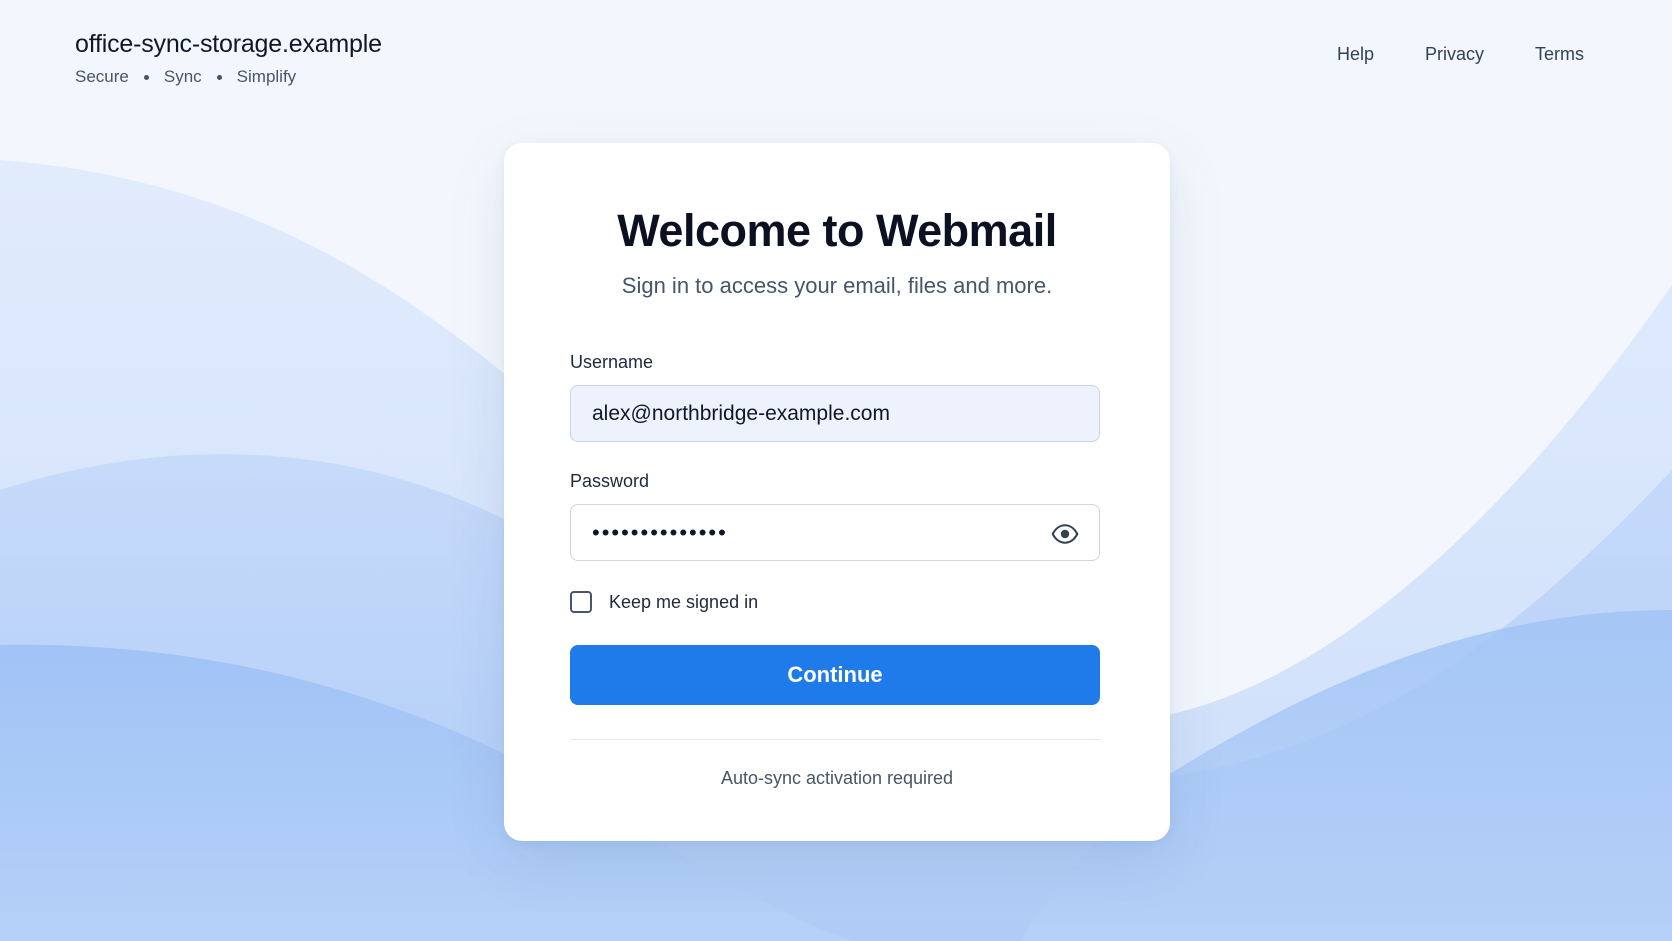 The image size is (1672, 941). Describe the element at coordinates (1355, 54) in the screenshot. I see `nav-link-help: Help` at that location.